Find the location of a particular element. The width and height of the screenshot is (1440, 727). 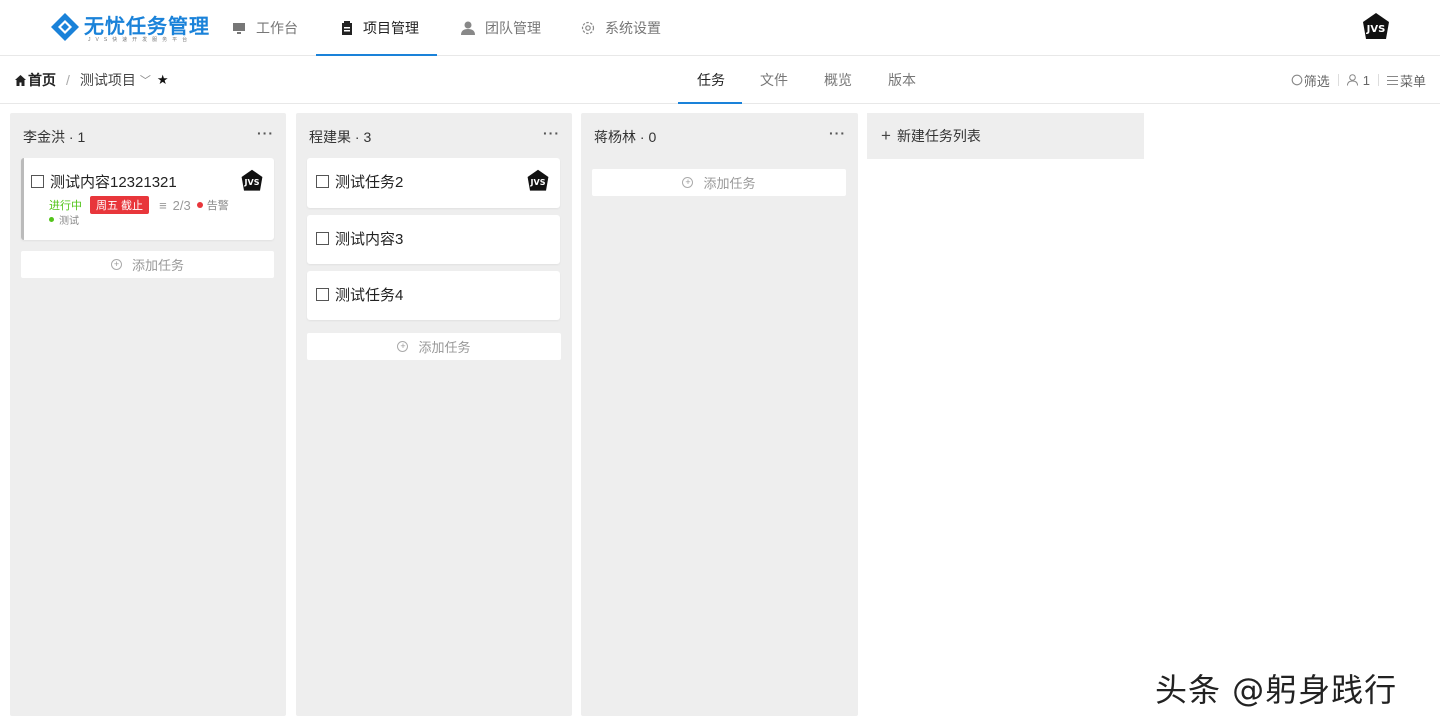

nav-item-workbench: 工作台 is located at coordinates (265, 28).